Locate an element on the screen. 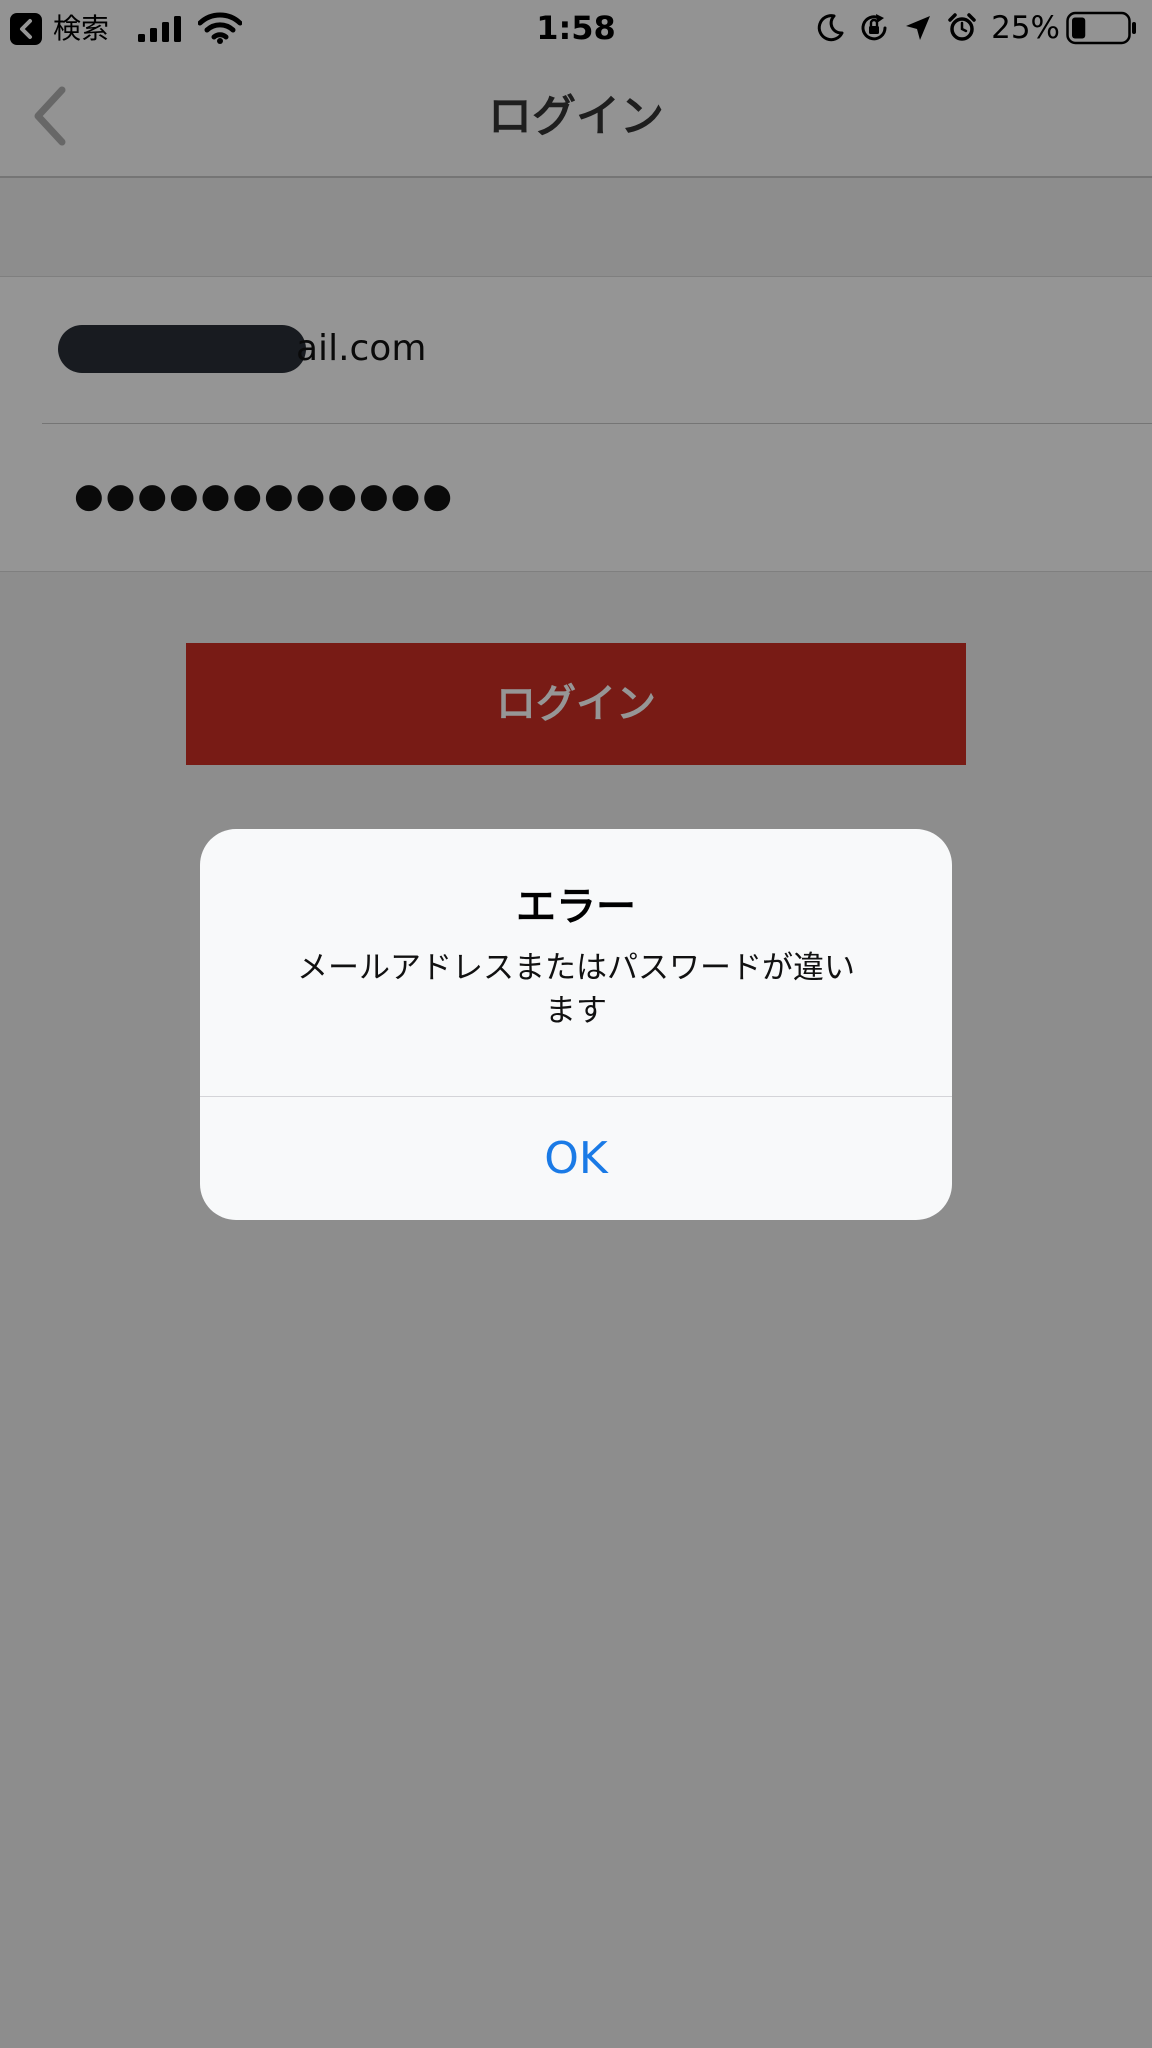 Image resolution: width=1152 pixels, height=2048 pixels. alert-ok-button: OK is located at coordinates (576, 1158).